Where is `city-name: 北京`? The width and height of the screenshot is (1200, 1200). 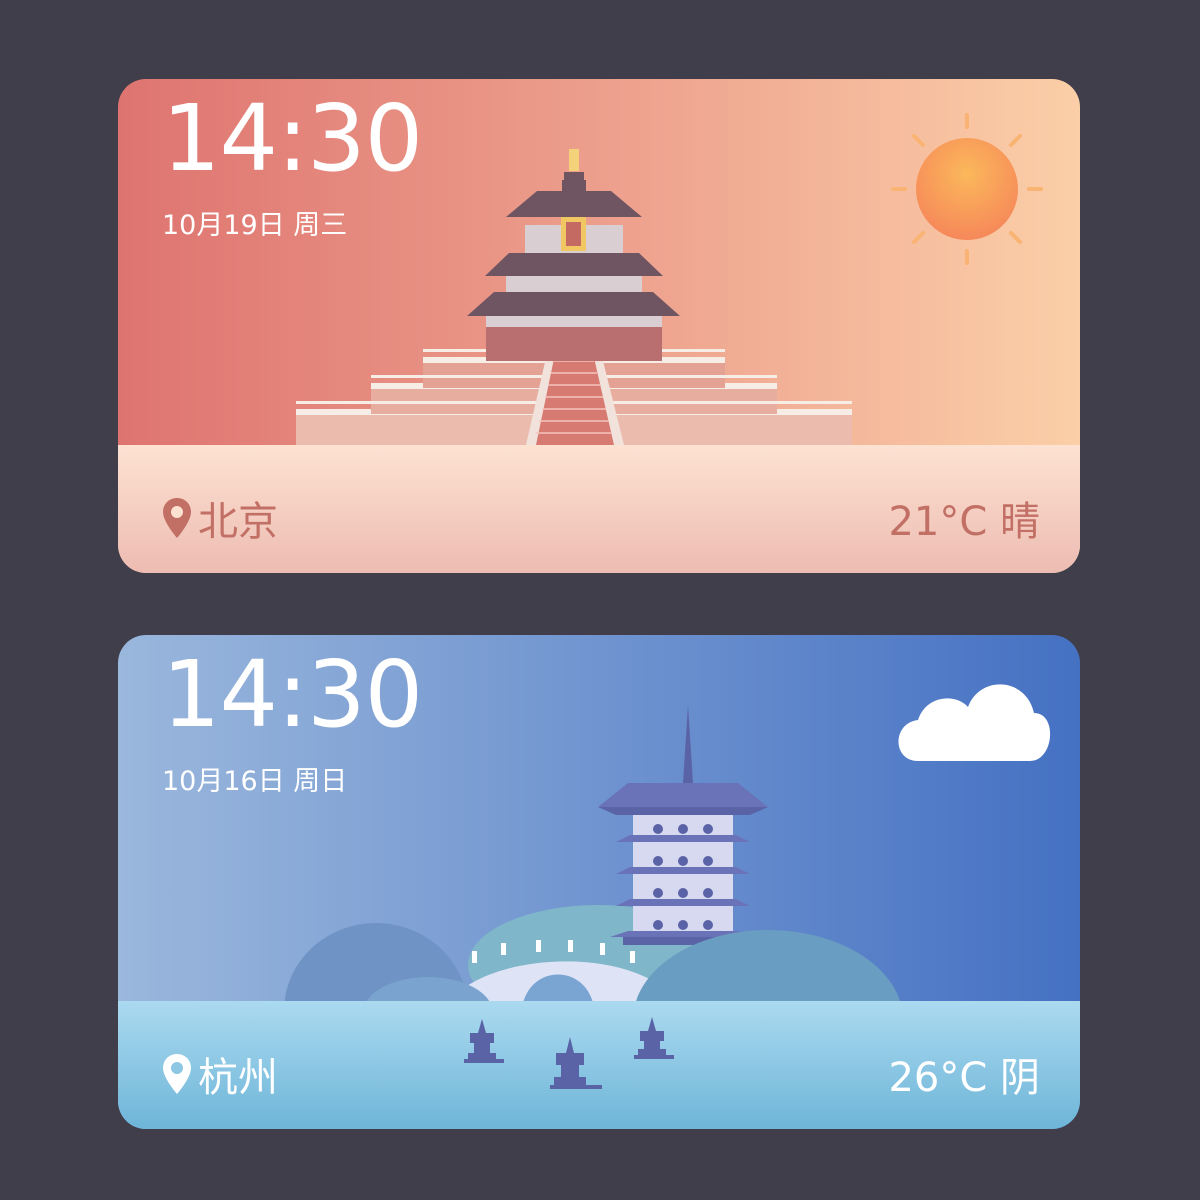
city-name: 北京 is located at coordinates (238, 522).